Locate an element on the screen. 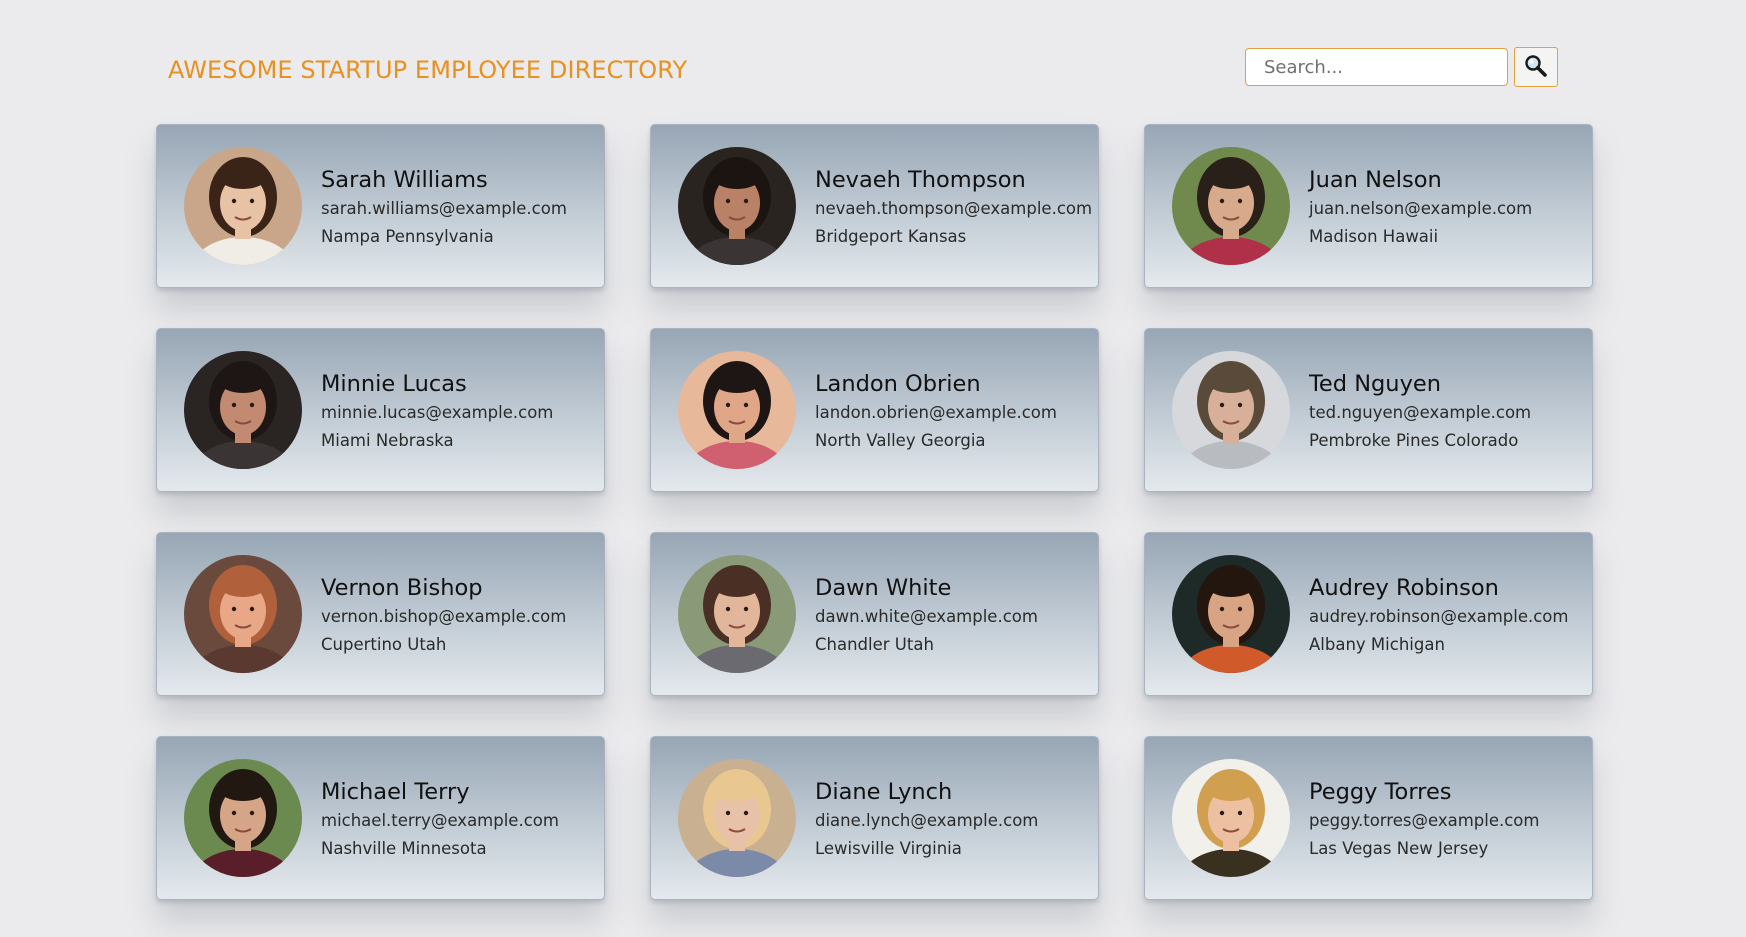 This screenshot has width=1746, height=937. employee-location: Lewisville Virginia is located at coordinates (888, 848).